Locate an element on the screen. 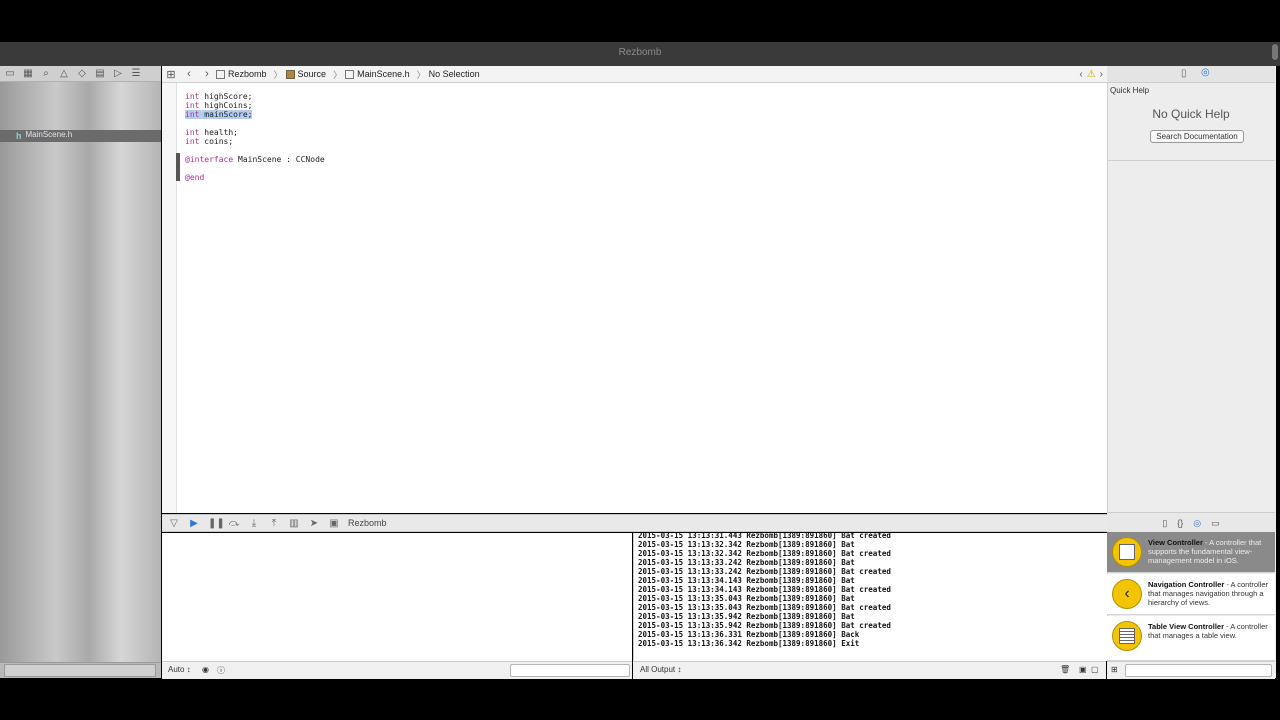  step-out-icon: ⤒ is located at coordinates (274, 523).